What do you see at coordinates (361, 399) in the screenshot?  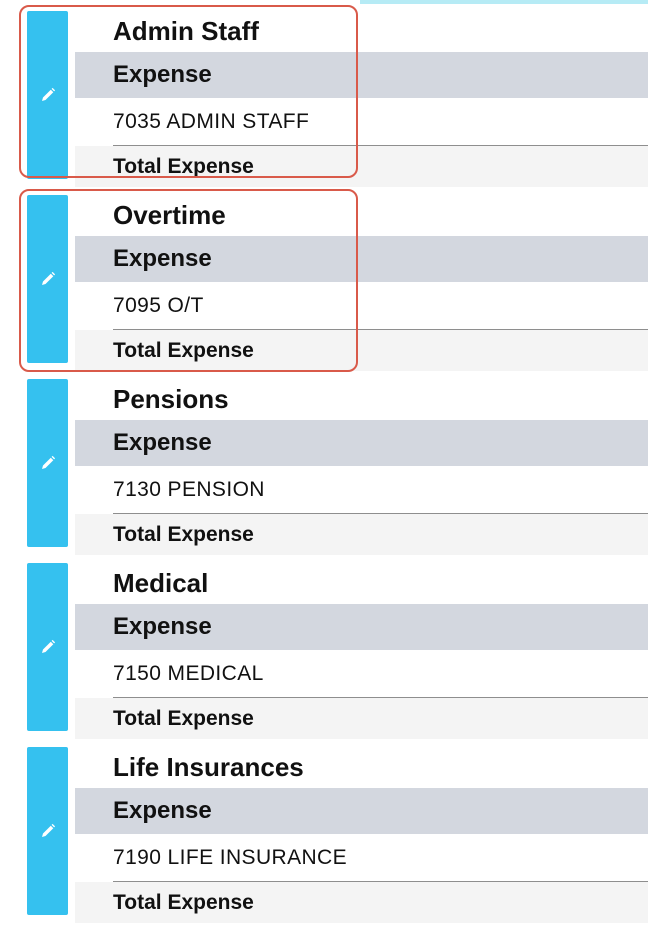 I see `group-title: Pensions` at bounding box center [361, 399].